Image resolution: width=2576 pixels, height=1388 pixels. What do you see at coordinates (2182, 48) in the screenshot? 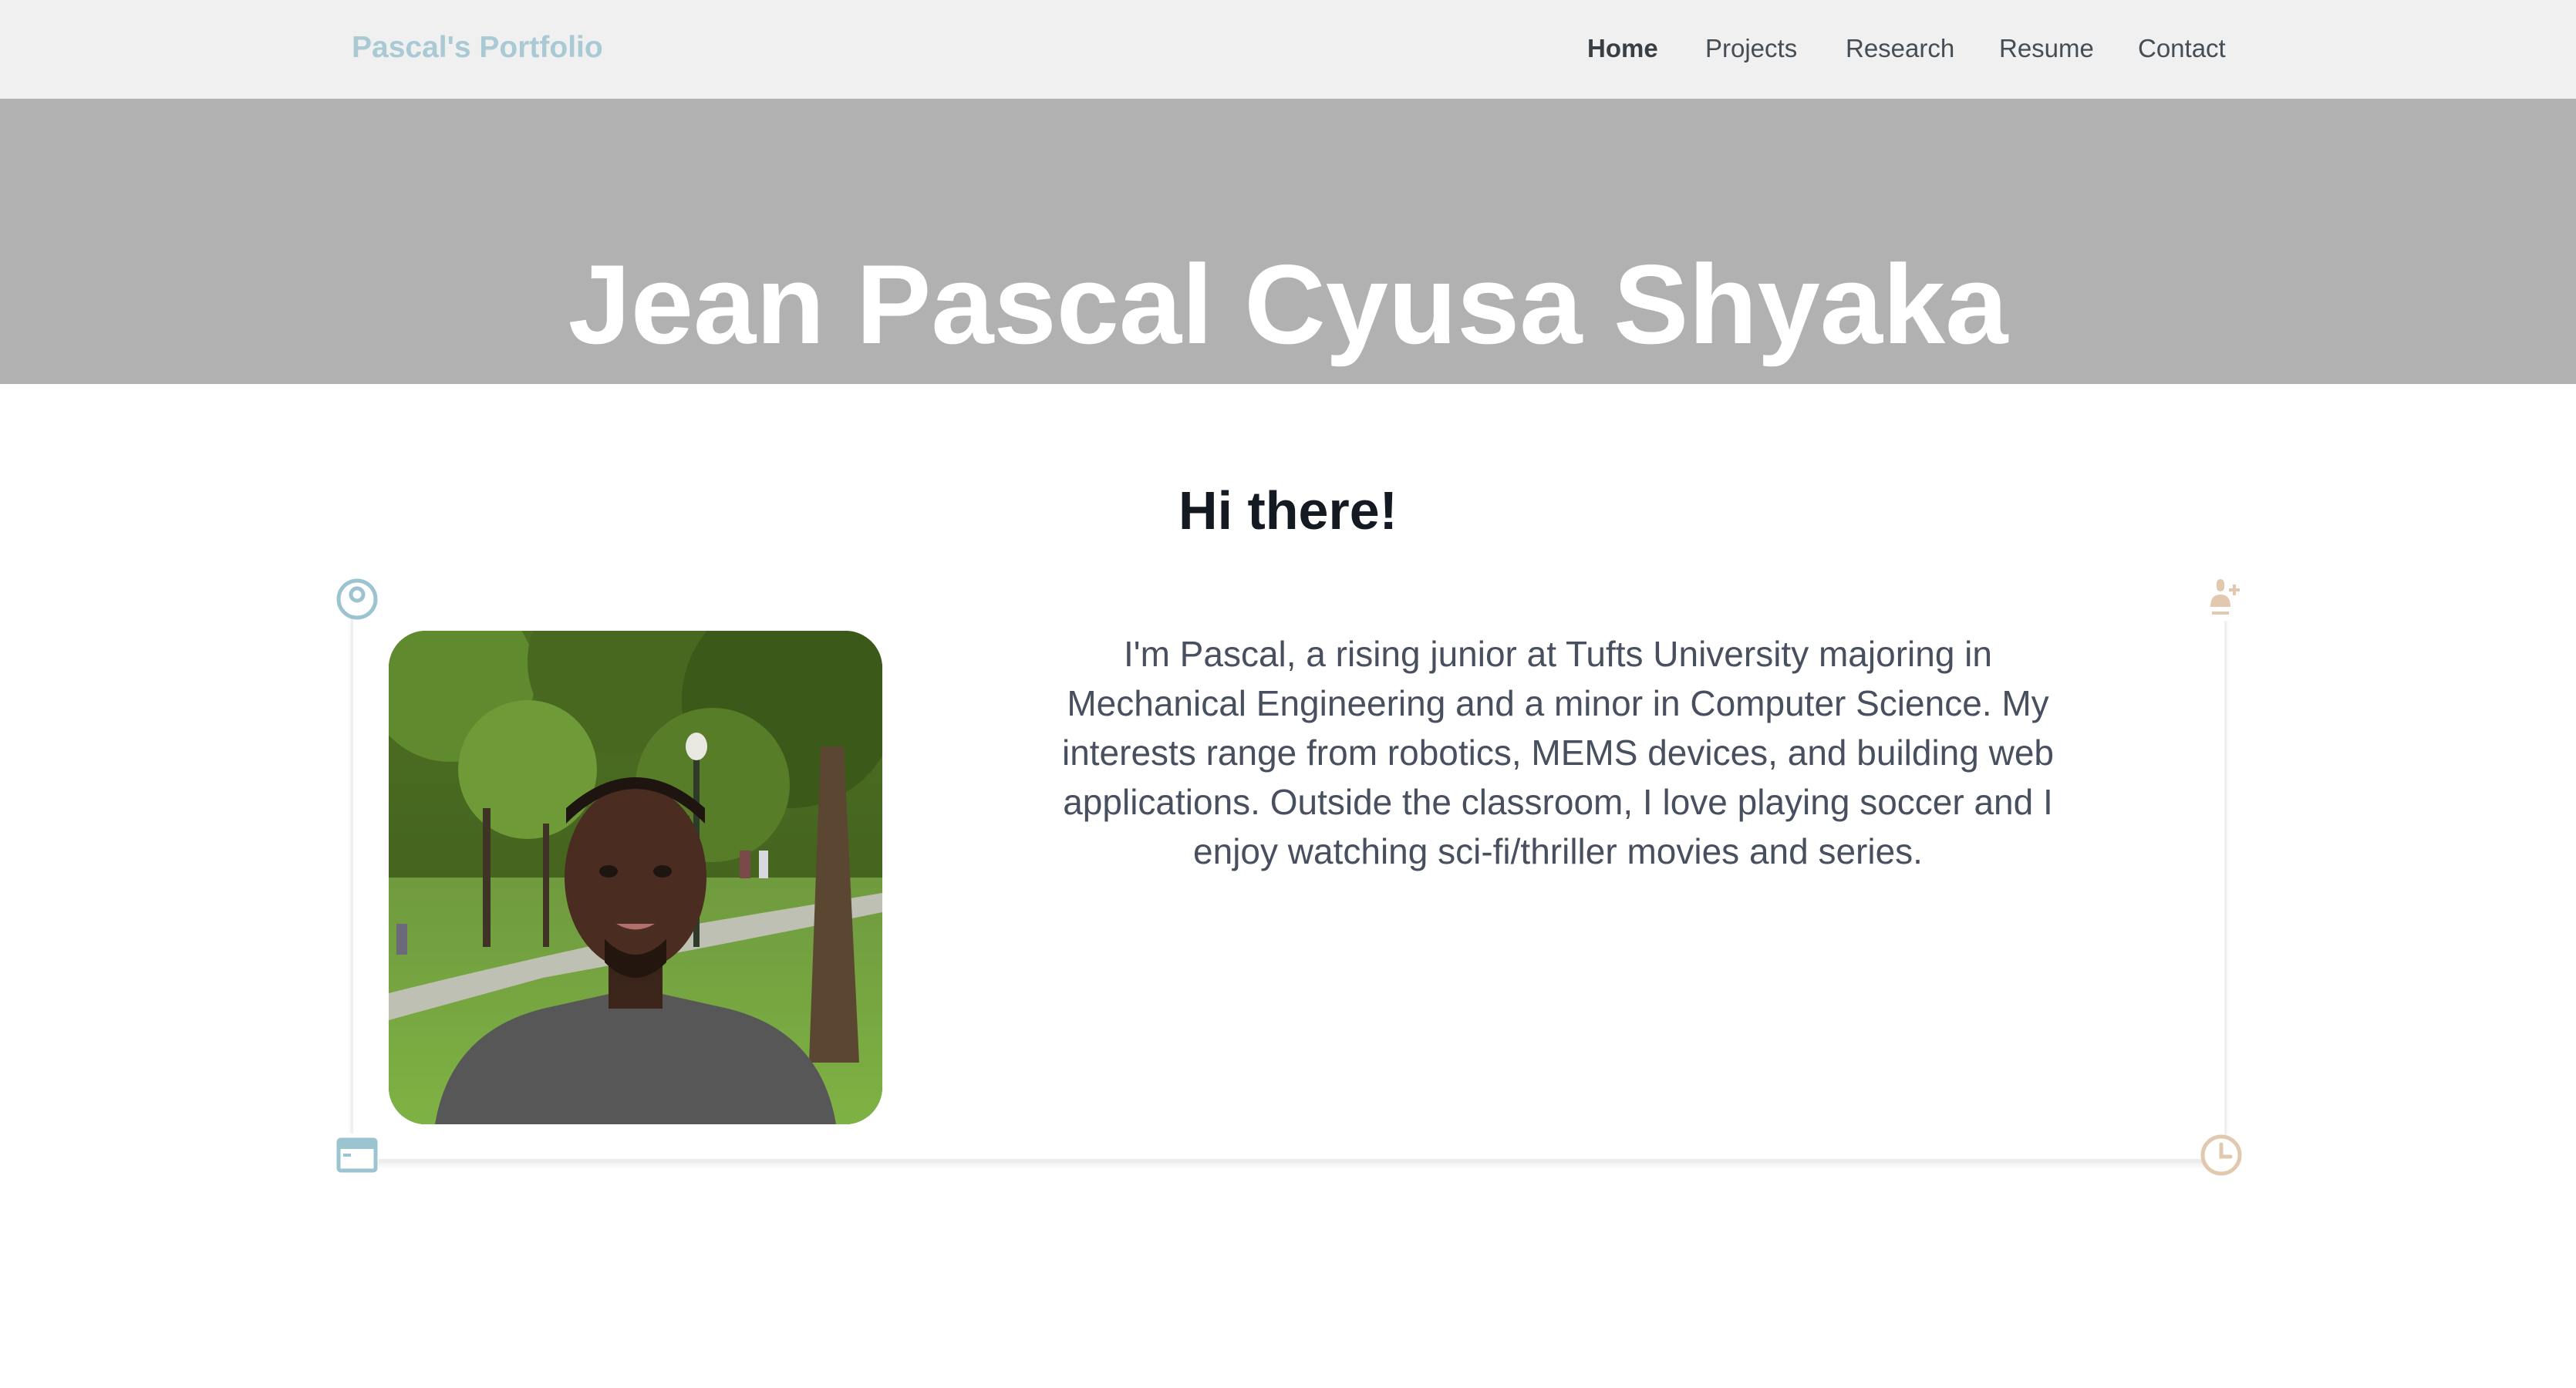
I see `nav-link-contact: Contact` at bounding box center [2182, 48].